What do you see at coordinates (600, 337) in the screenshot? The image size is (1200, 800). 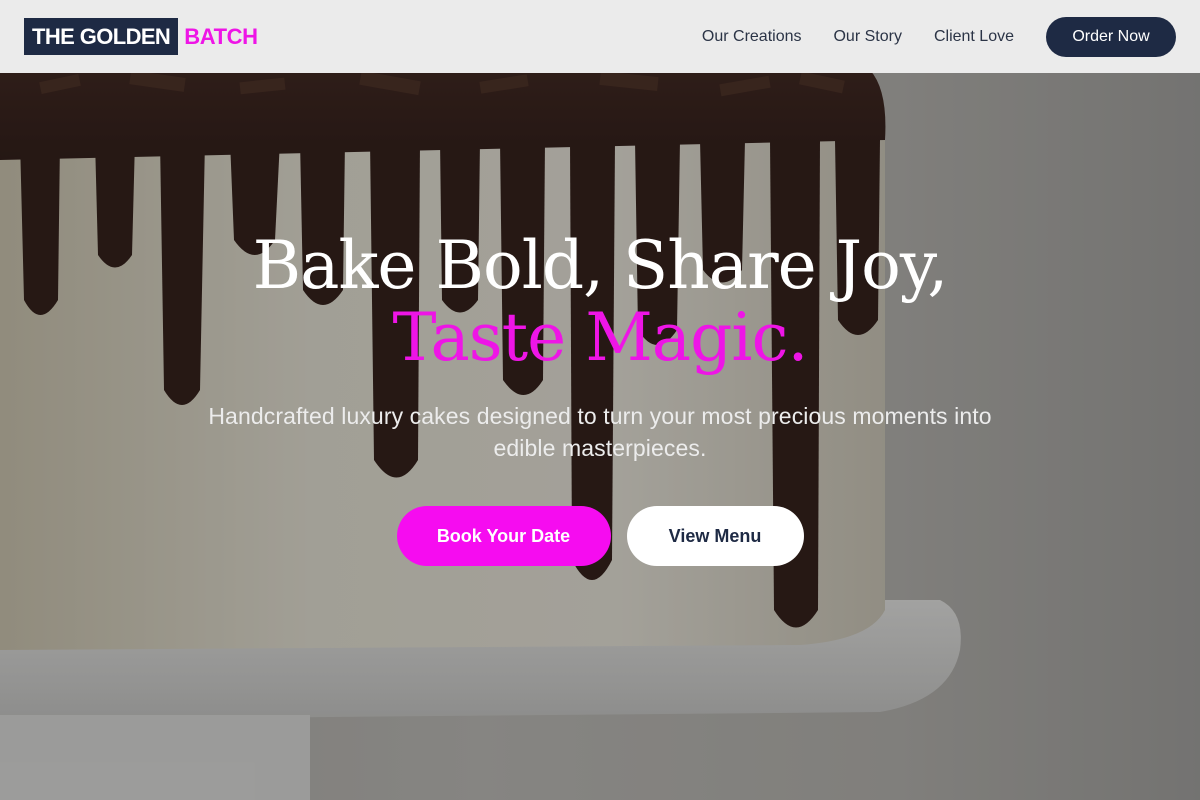 I see `headline-line-2: Taste Magic.` at bounding box center [600, 337].